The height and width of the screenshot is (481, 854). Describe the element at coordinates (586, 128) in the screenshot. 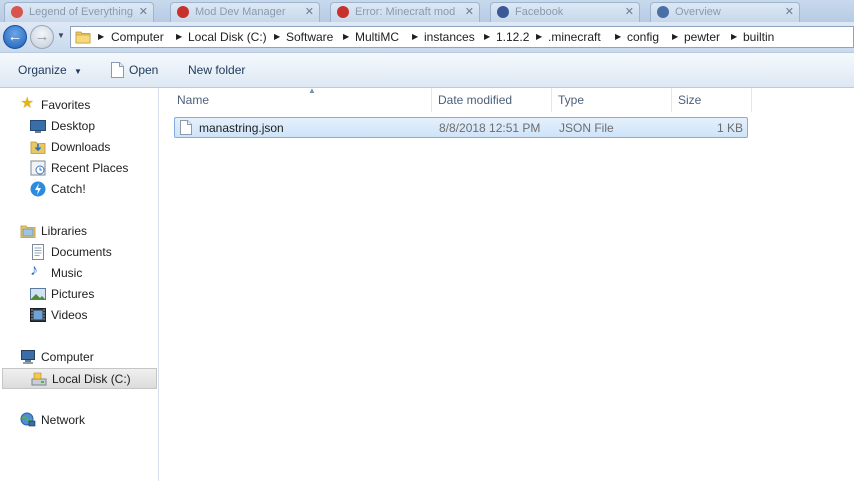

I see `file-type: JSON File` at that location.